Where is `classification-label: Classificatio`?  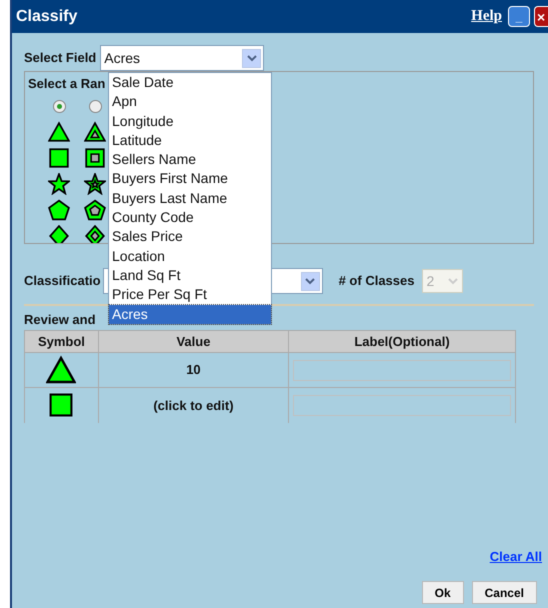
classification-label: Classificatio is located at coordinates (62, 281).